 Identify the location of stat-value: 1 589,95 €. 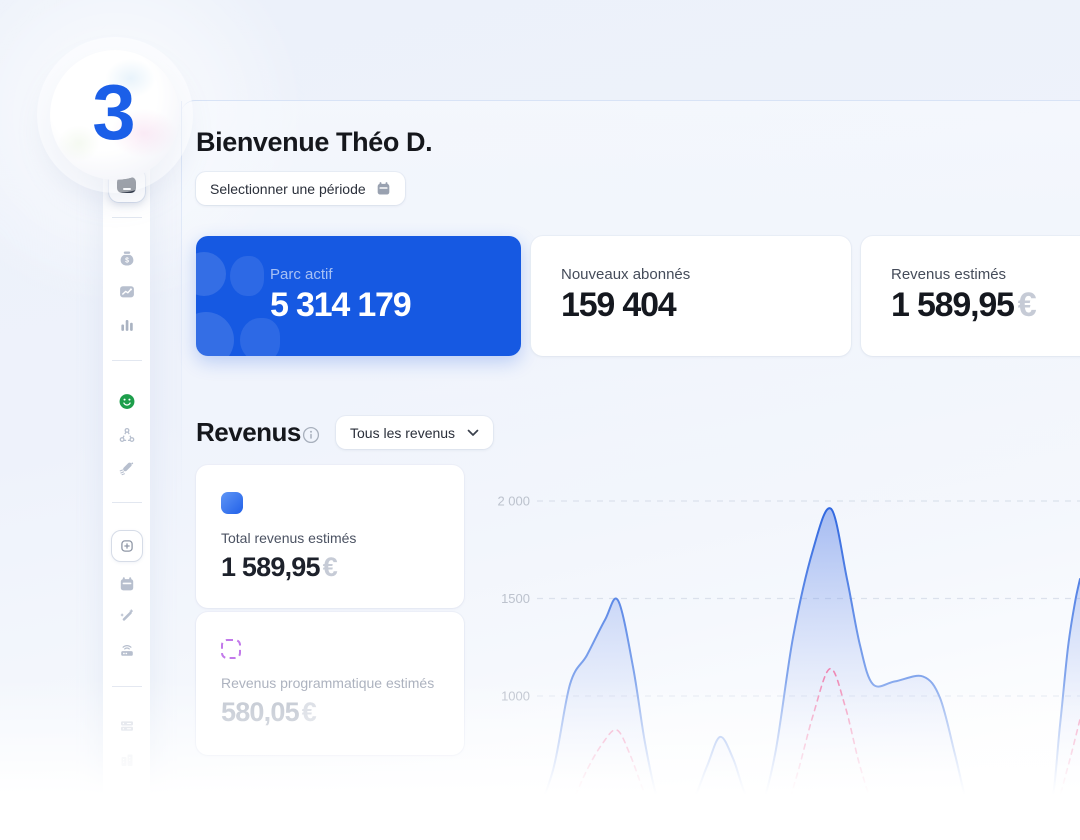
(964, 305).